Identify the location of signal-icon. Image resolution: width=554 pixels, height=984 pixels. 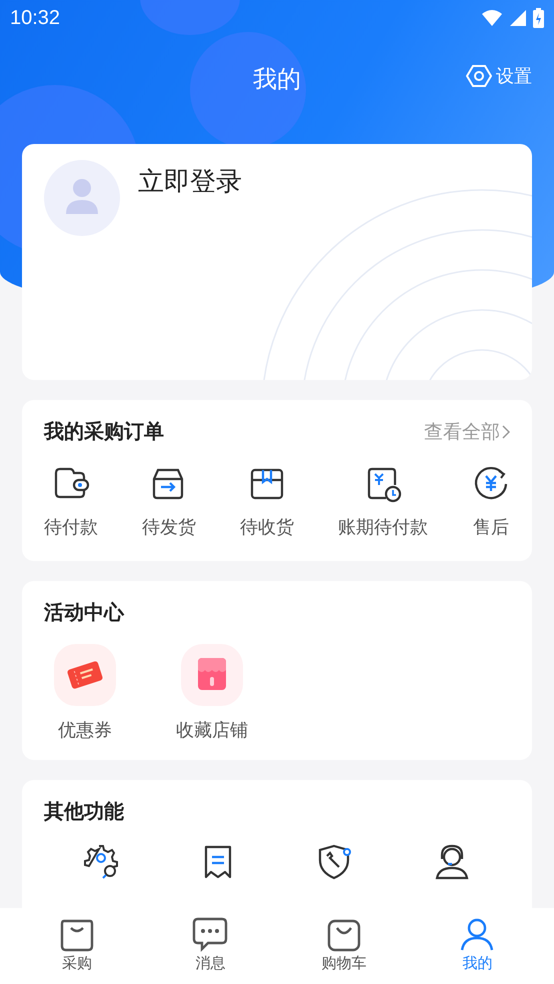
(518, 18).